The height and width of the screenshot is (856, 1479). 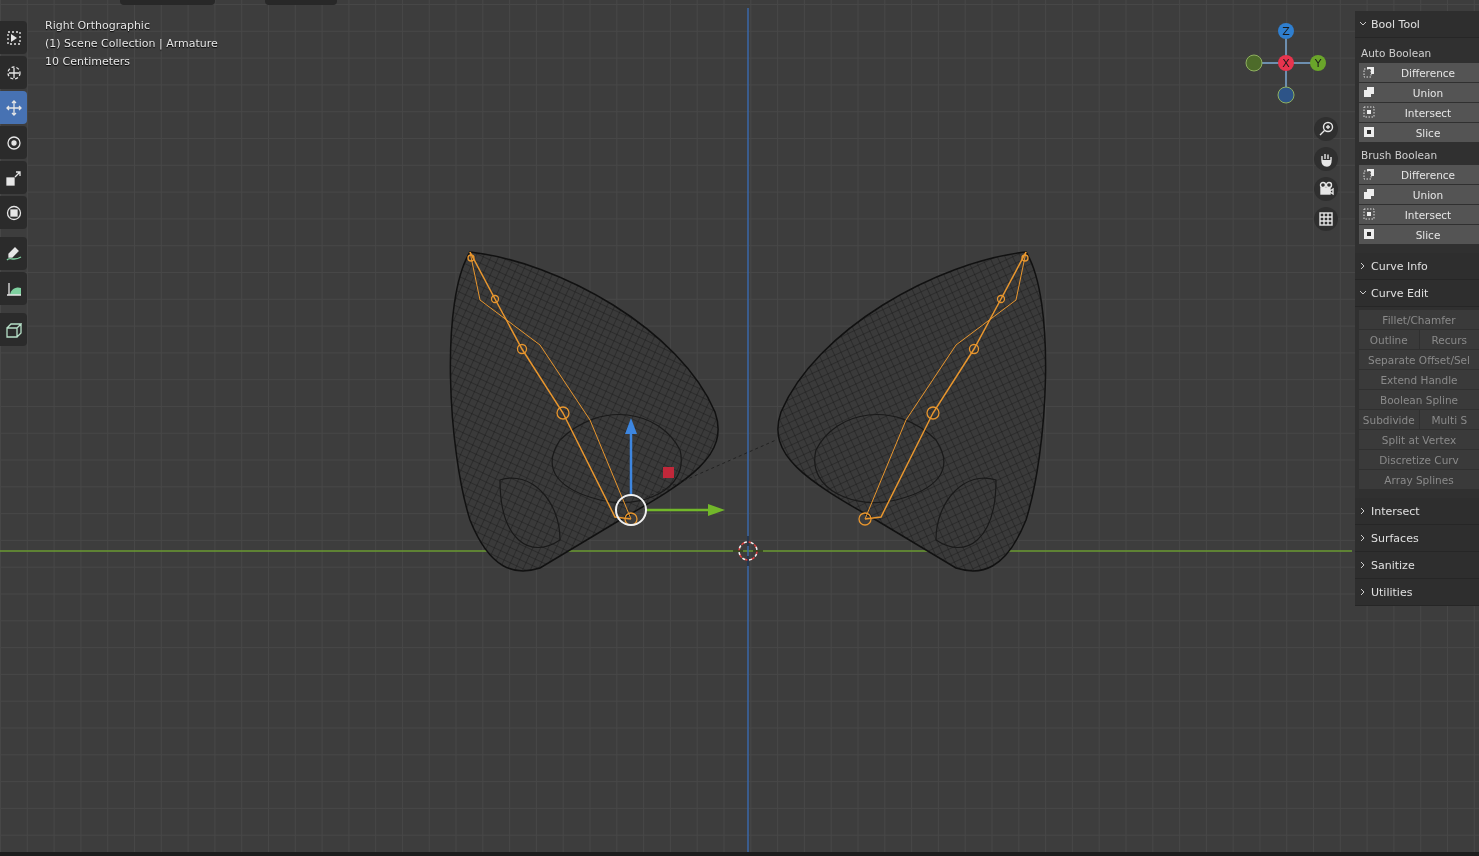 I want to click on panel-header: Surfaces, so click(x=1417, y=538).